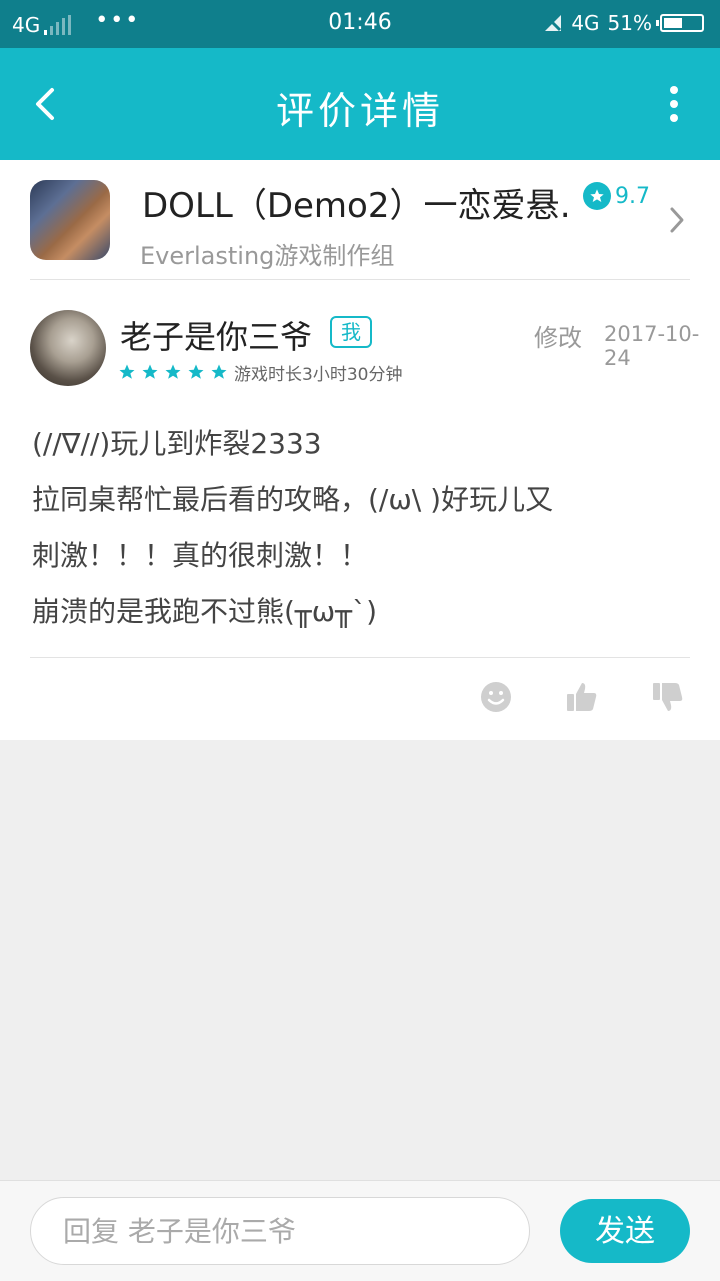 The height and width of the screenshot is (1281, 720). Describe the element at coordinates (558, 335) in the screenshot. I see `edit-button: 修改` at that location.